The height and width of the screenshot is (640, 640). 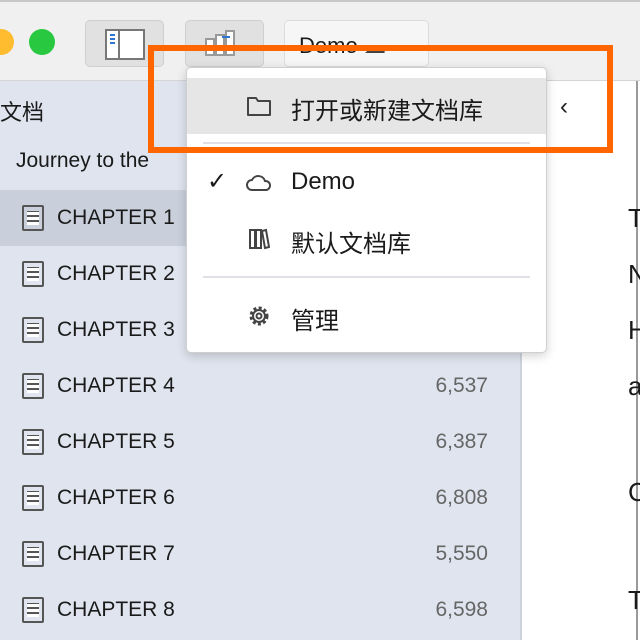 What do you see at coordinates (22, 112) in the screenshot?
I see `sidebar-header: 文档` at bounding box center [22, 112].